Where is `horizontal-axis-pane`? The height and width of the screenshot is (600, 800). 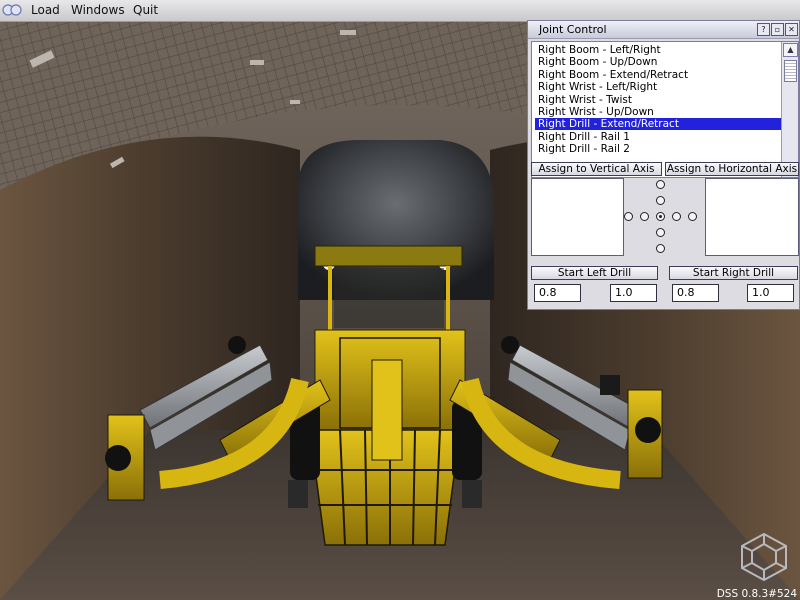
horizontal-axis-pane is located at coordinates (752, 217).